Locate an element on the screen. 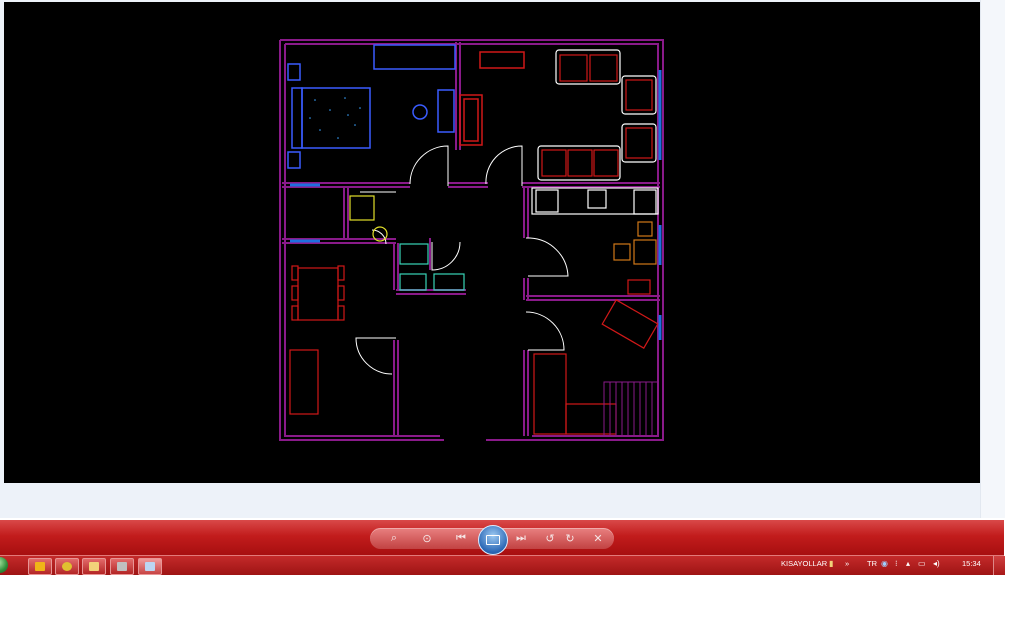 The width and height of the screenshot is (1024, 640). photo-viewer-app is located at coordinates (150, 566).